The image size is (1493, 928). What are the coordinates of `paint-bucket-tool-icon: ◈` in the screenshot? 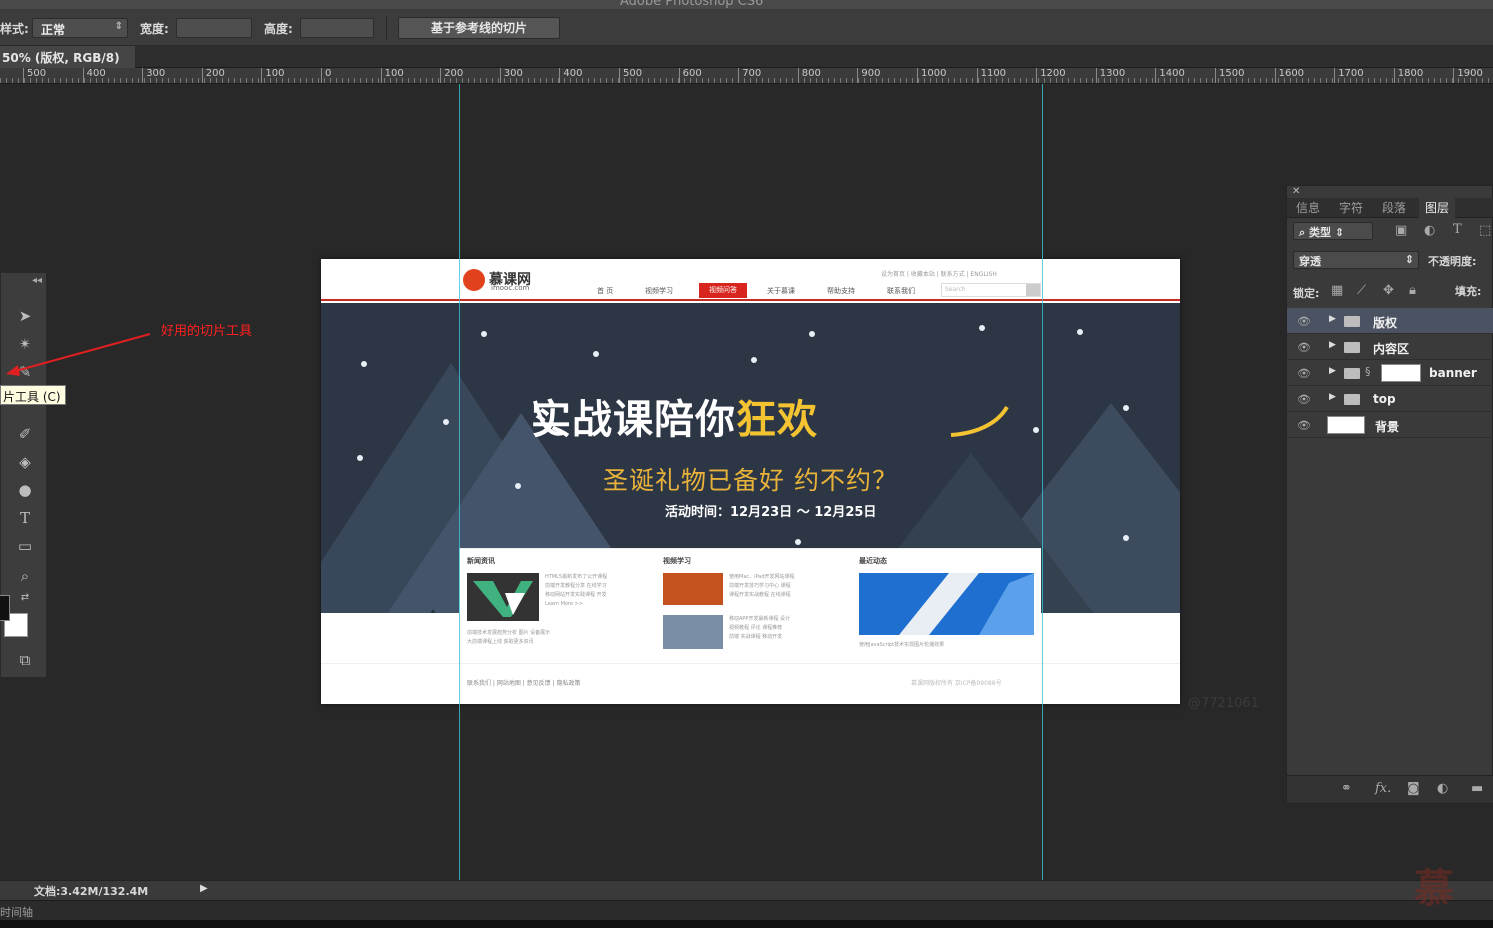 It's located at (25, 462).